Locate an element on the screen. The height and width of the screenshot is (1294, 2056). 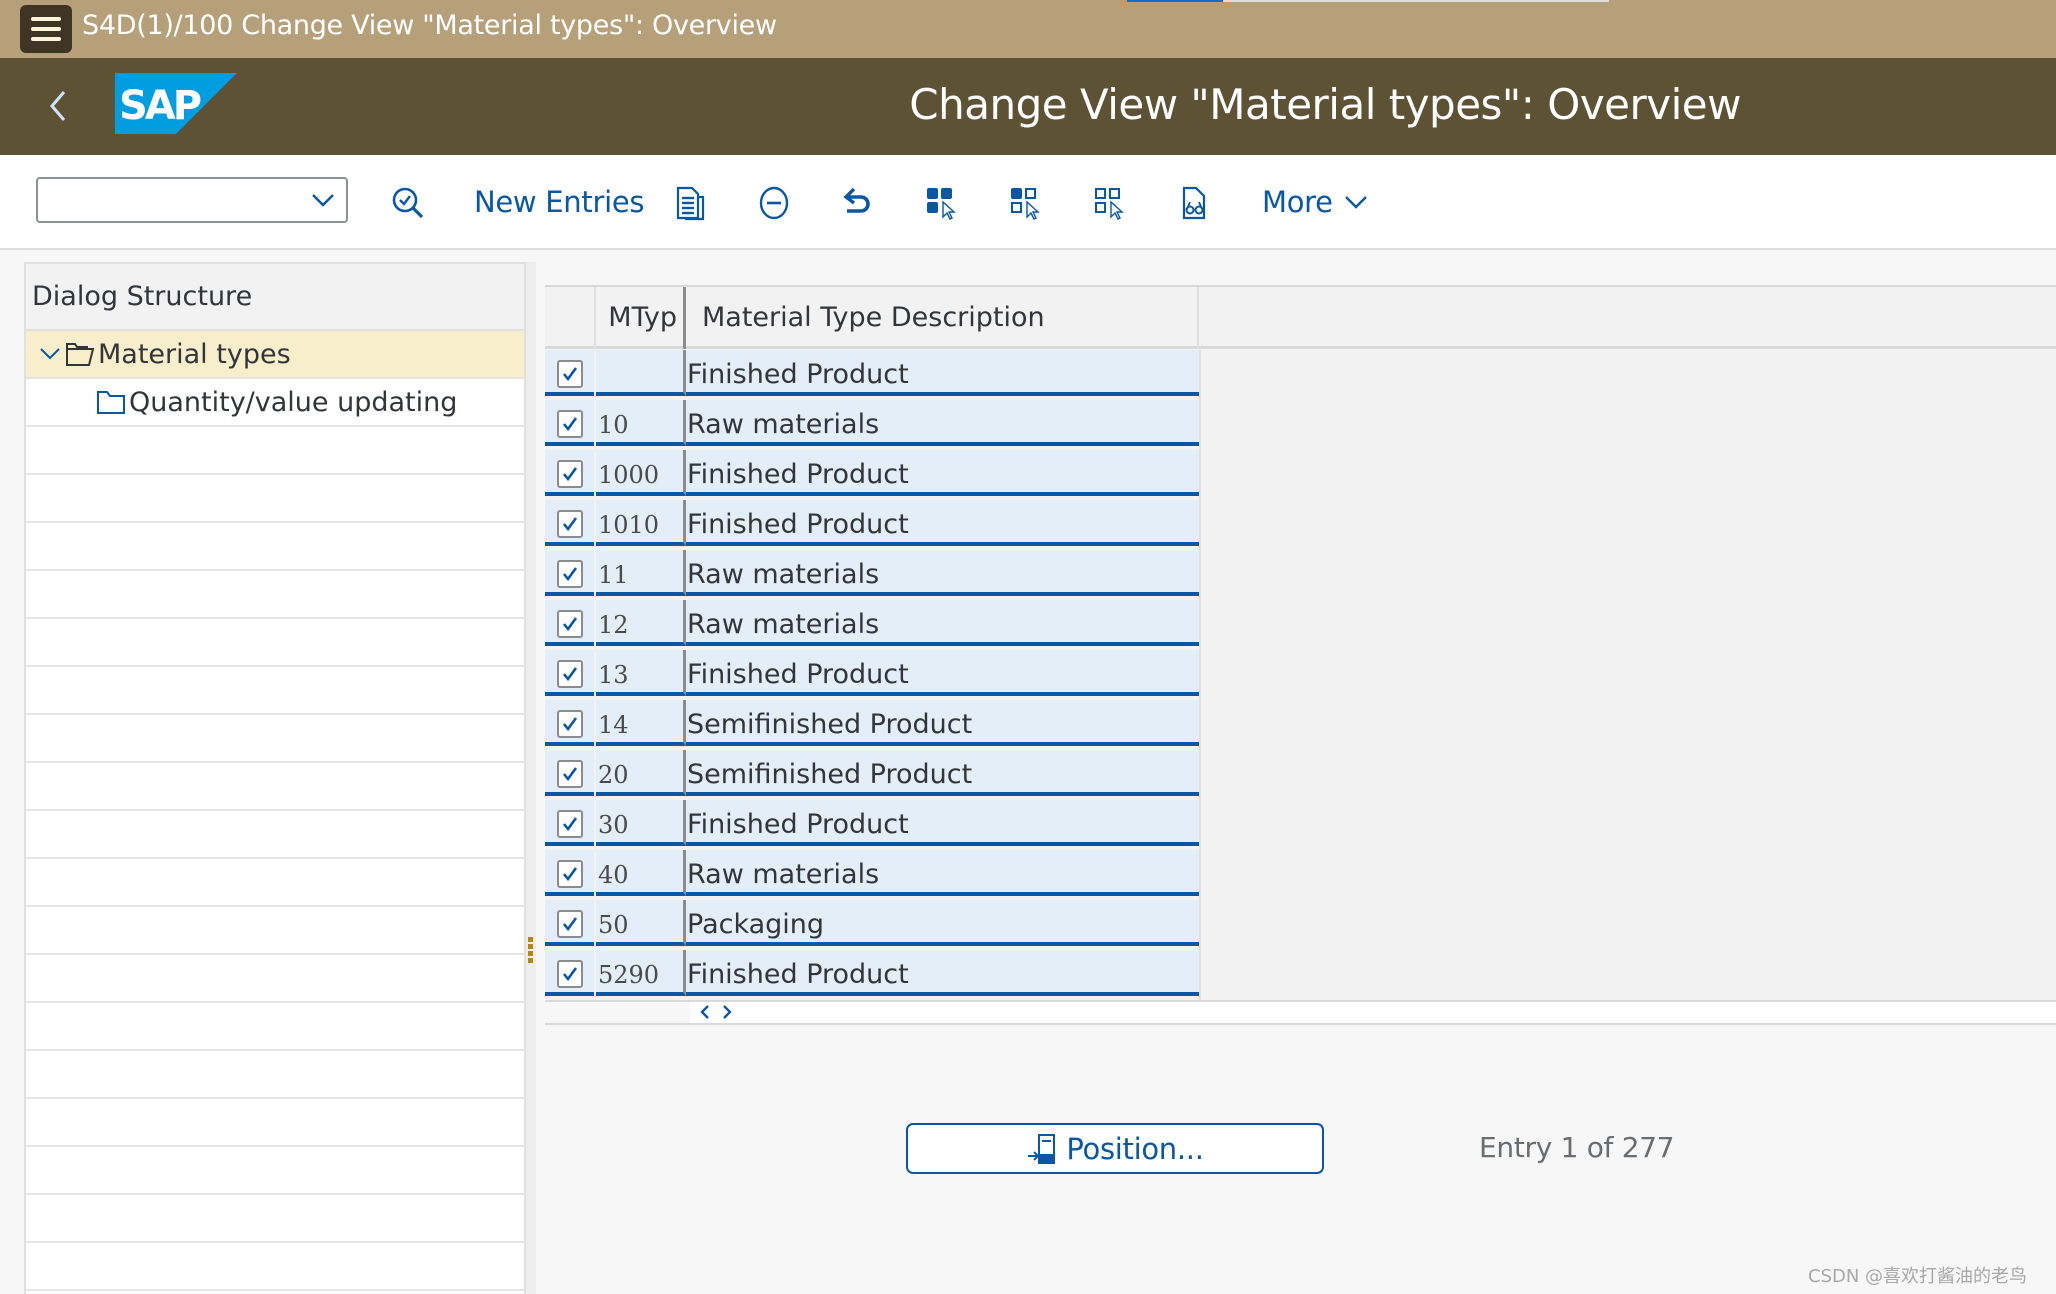
cell-mtyp: 40 is located at coordinates (641, 873).